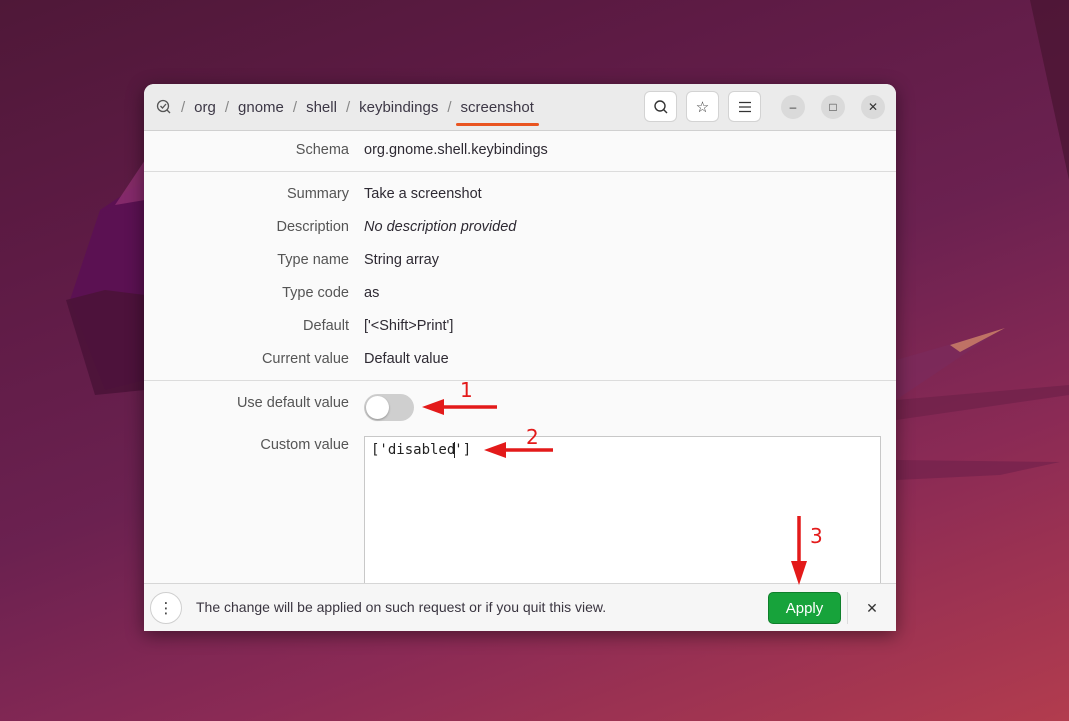  I want to click on property-label: Summary, so click(317, 194).